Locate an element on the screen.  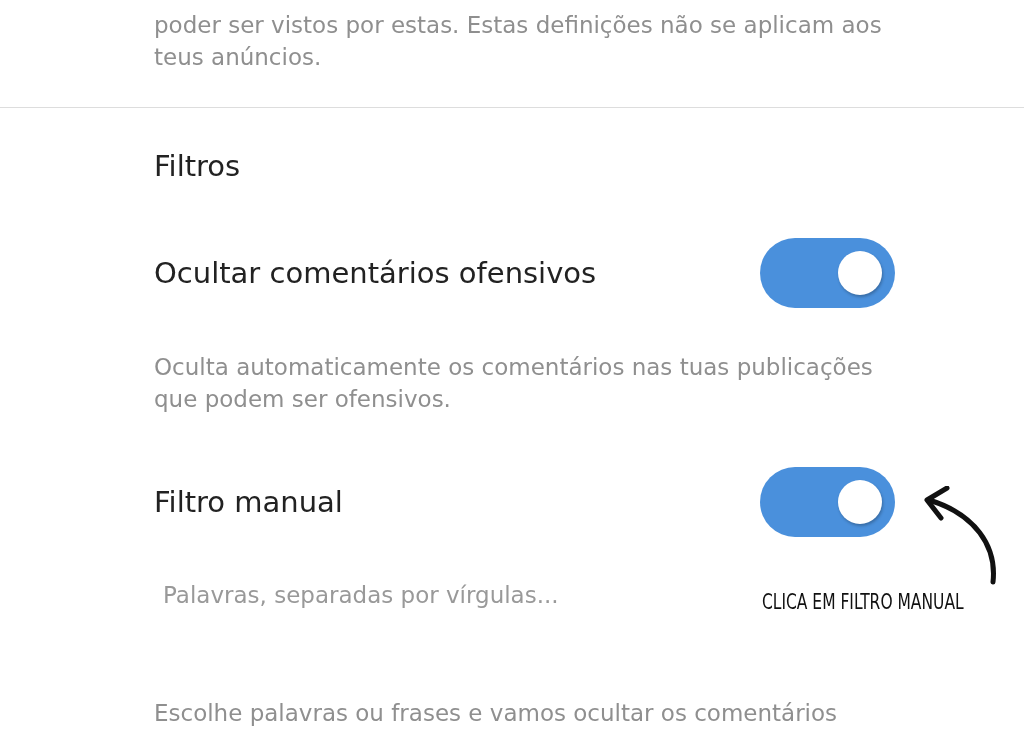
settings-description: poder ser vistos por estas. Estas definições não se aplicam aos teus anúncios. is located at coordinates (518, 41).